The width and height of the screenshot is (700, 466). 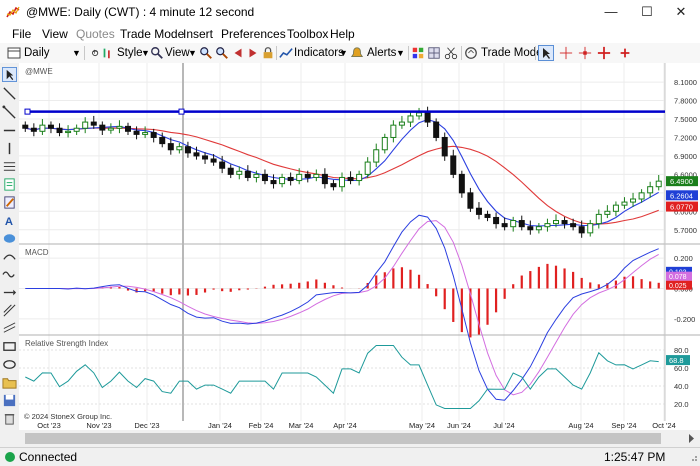 What do you see at coordinates (9, 202) in the screenshot?
I see `pencil-icon` at bounding box center [9, 202].